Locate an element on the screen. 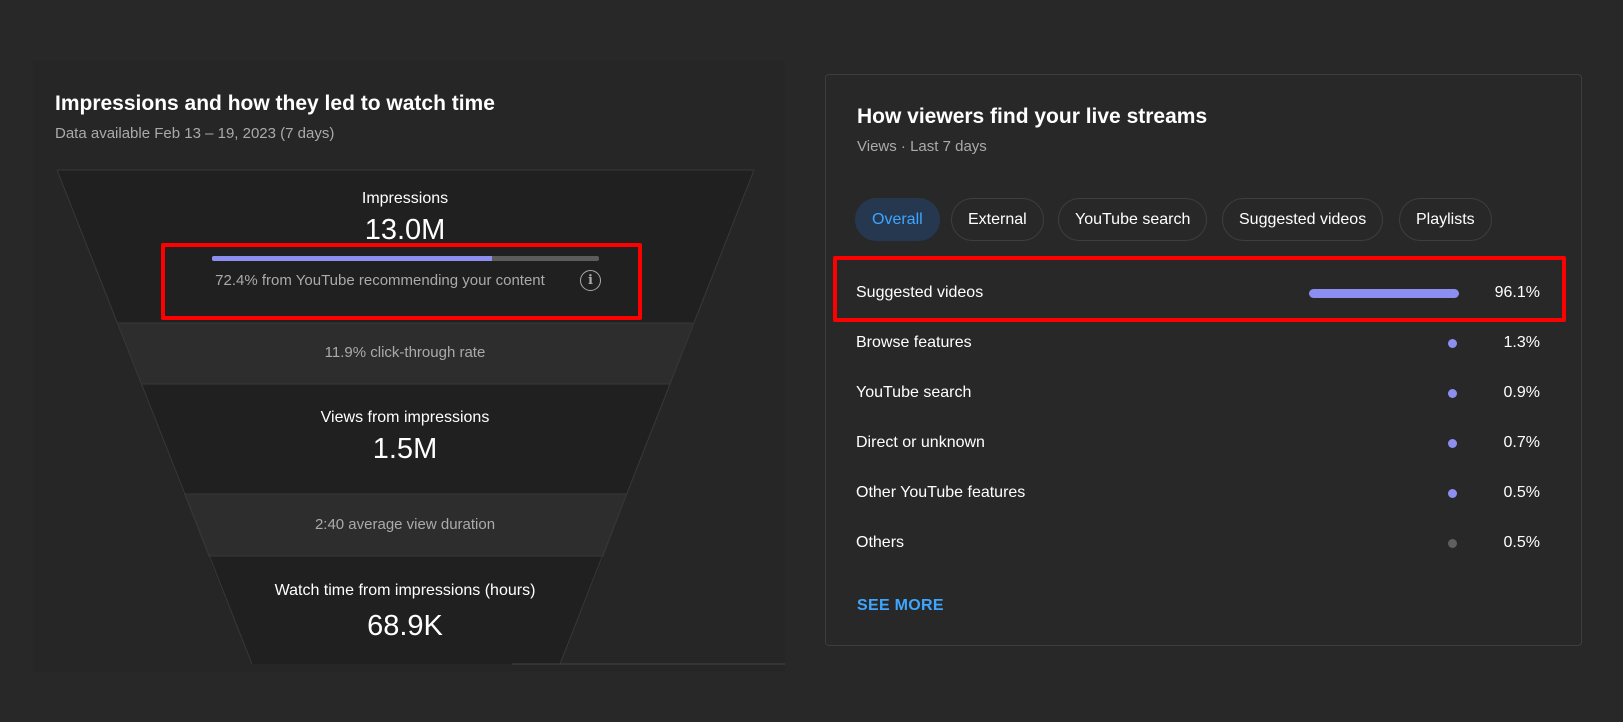 The width and height of the screenshot is (1623, 722). traffic-row-browse-features: Browse features 1.3% is located at coordinates (1198, 343).